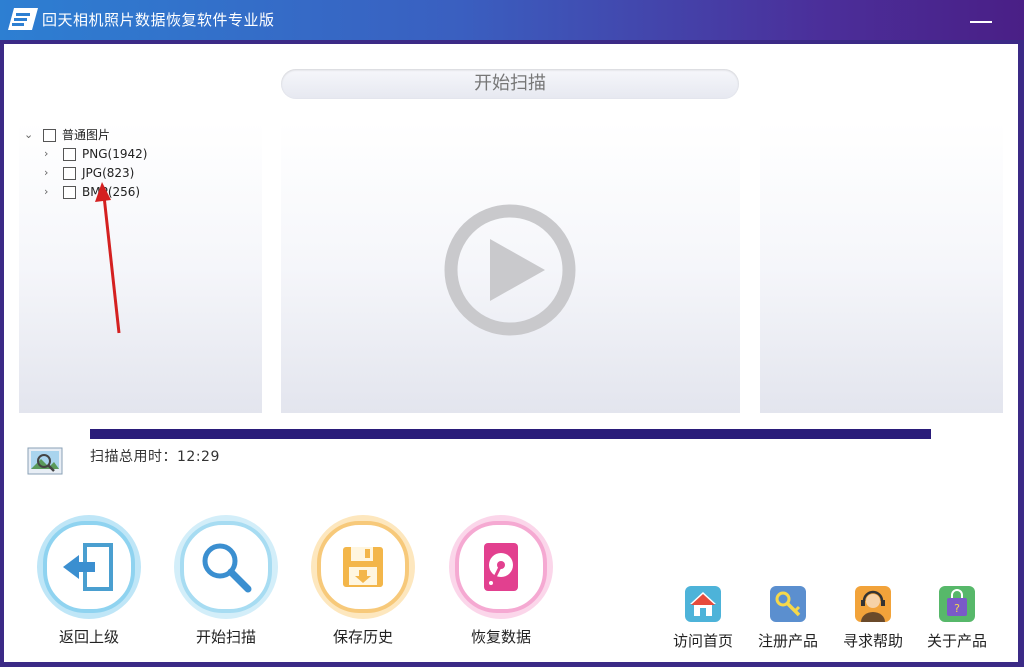 The width and height of the screenshot is (1024, 667). What do you see at coordinates (872, 641) in the screenshot?
I see `seek-help-label: 寻求帮助` at bounding box center [872, 641].